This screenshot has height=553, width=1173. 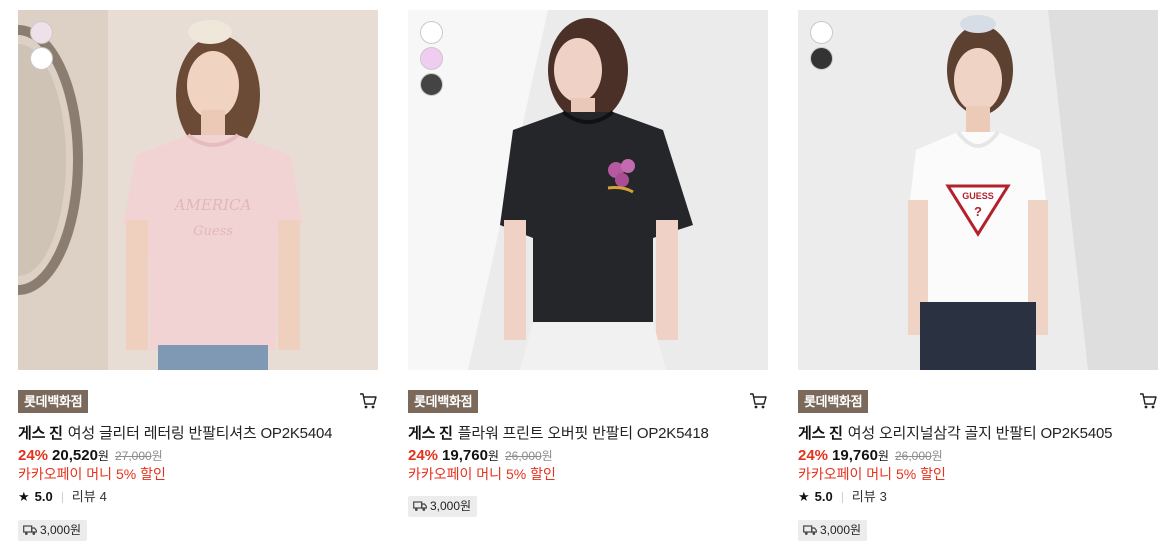 What do you see at coordinates (103, 496) in the screenshot?
I see `review-count: 4` at bounding box center [103, 496].